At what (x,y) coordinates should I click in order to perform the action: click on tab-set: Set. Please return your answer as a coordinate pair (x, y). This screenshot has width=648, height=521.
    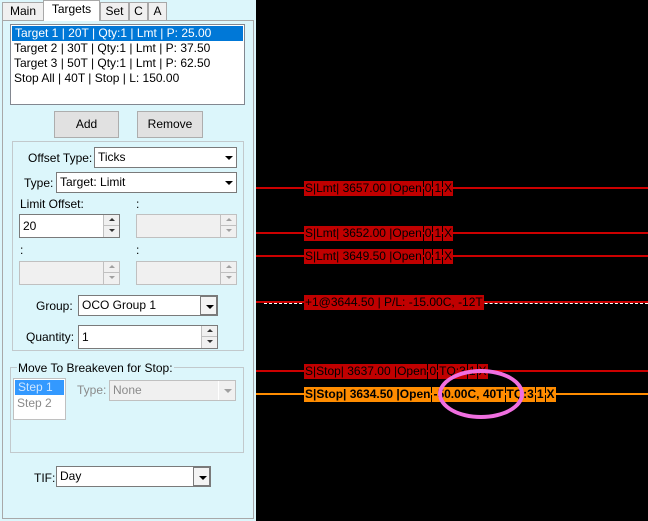
    Looking at the image, I should click on (114, 11).